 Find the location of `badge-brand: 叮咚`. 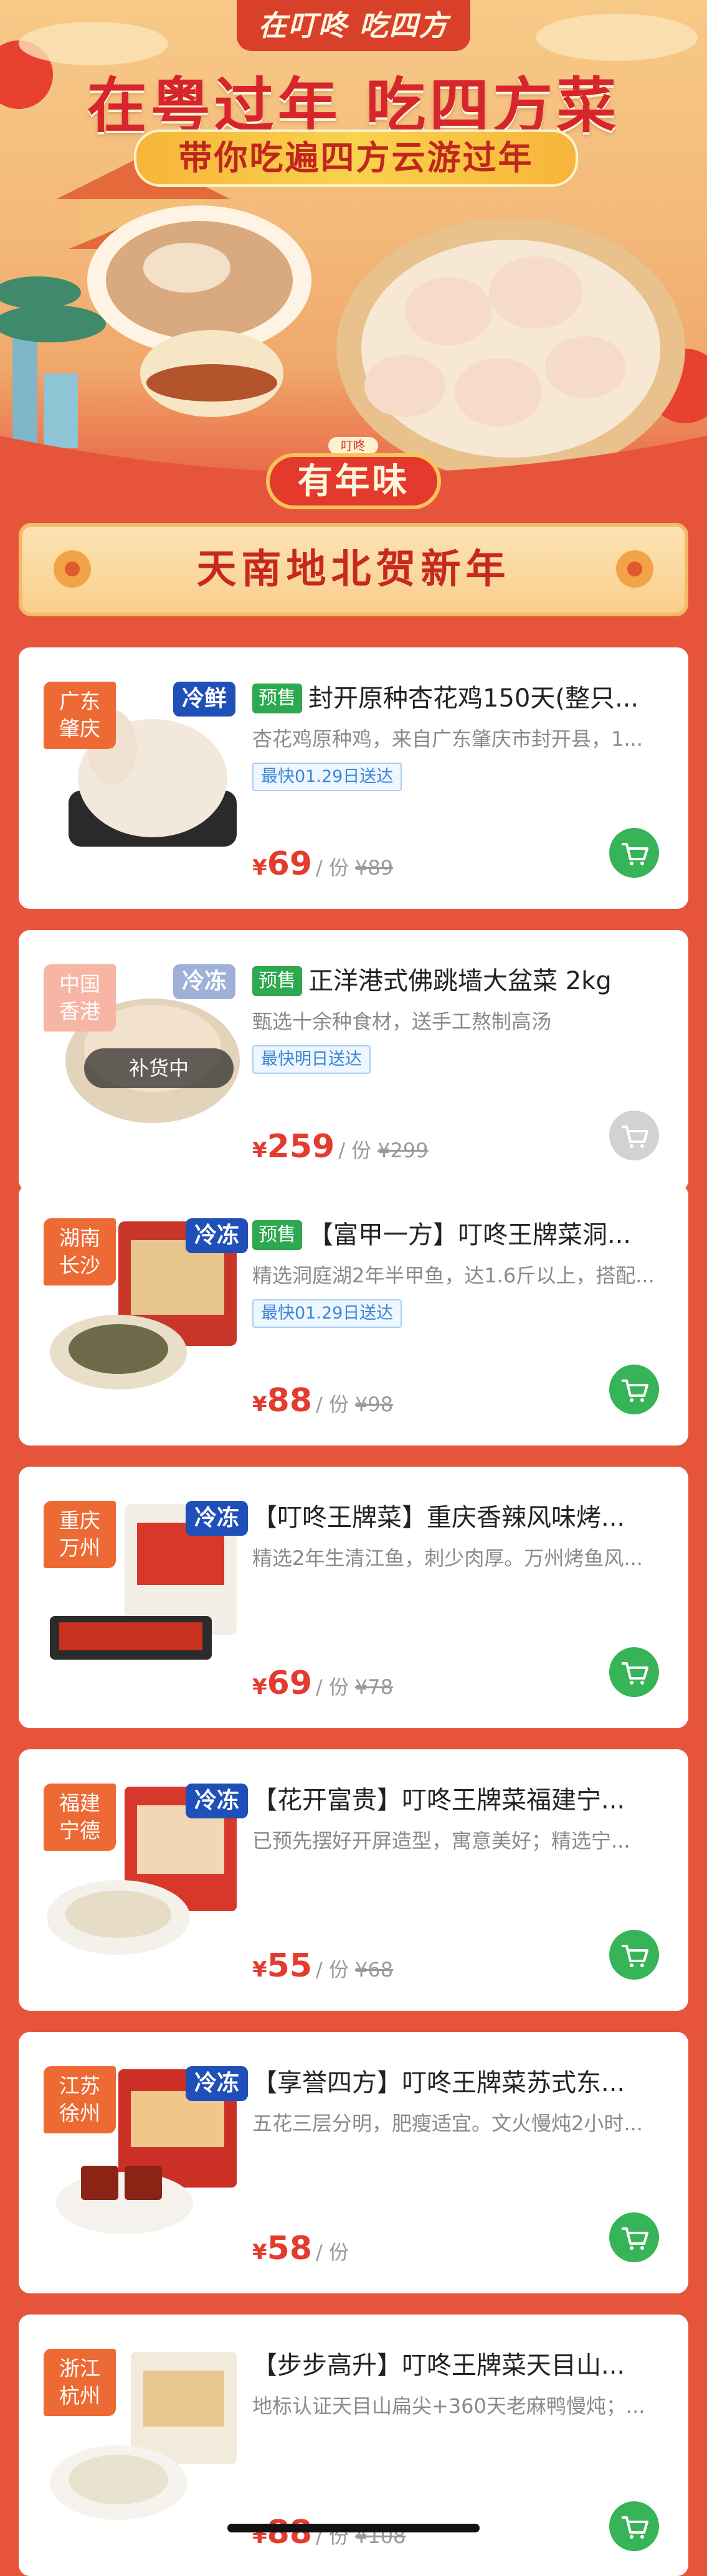

badge-brand: 叮咚 is located at coordinates (353, 445).